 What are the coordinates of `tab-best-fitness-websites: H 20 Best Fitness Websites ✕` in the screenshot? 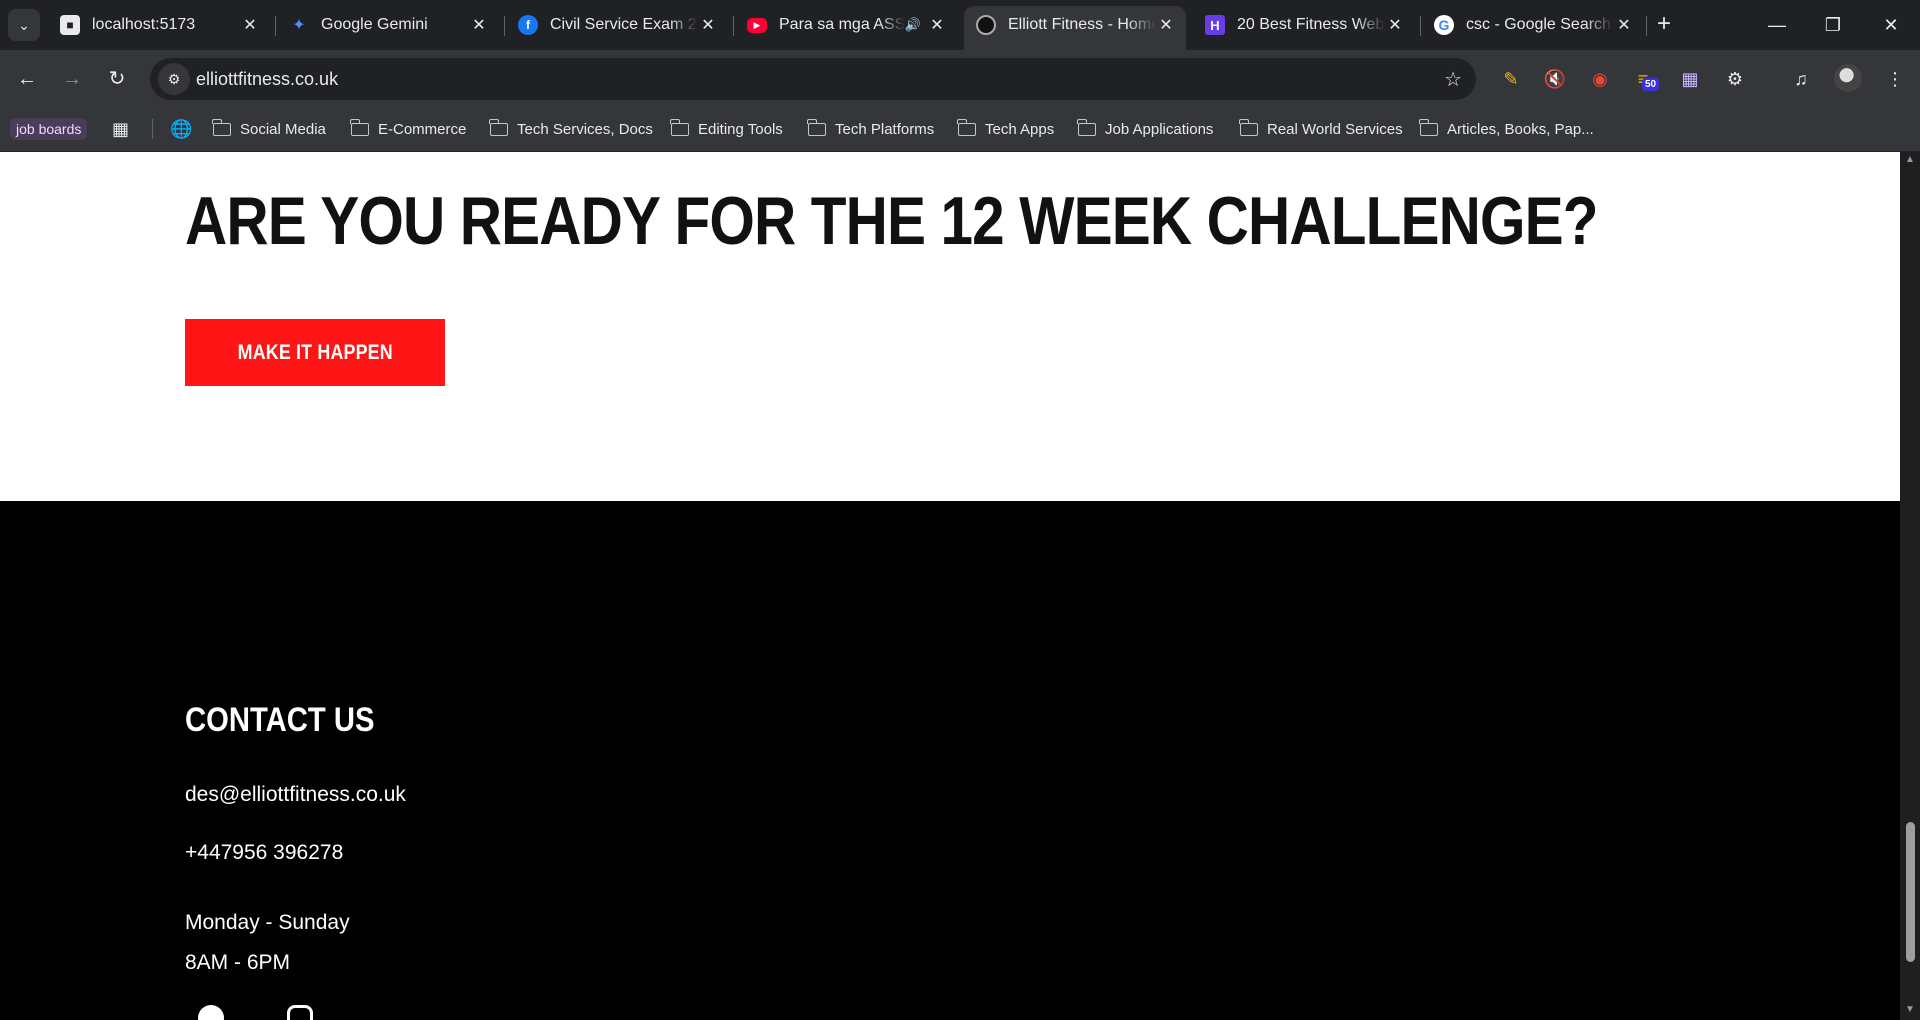 It's located at (1304, 25).